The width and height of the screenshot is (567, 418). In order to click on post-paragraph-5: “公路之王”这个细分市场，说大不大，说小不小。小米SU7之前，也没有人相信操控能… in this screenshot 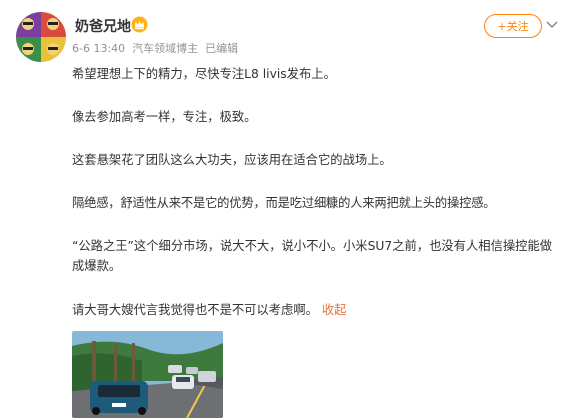, I will do `click(312, 256)`.